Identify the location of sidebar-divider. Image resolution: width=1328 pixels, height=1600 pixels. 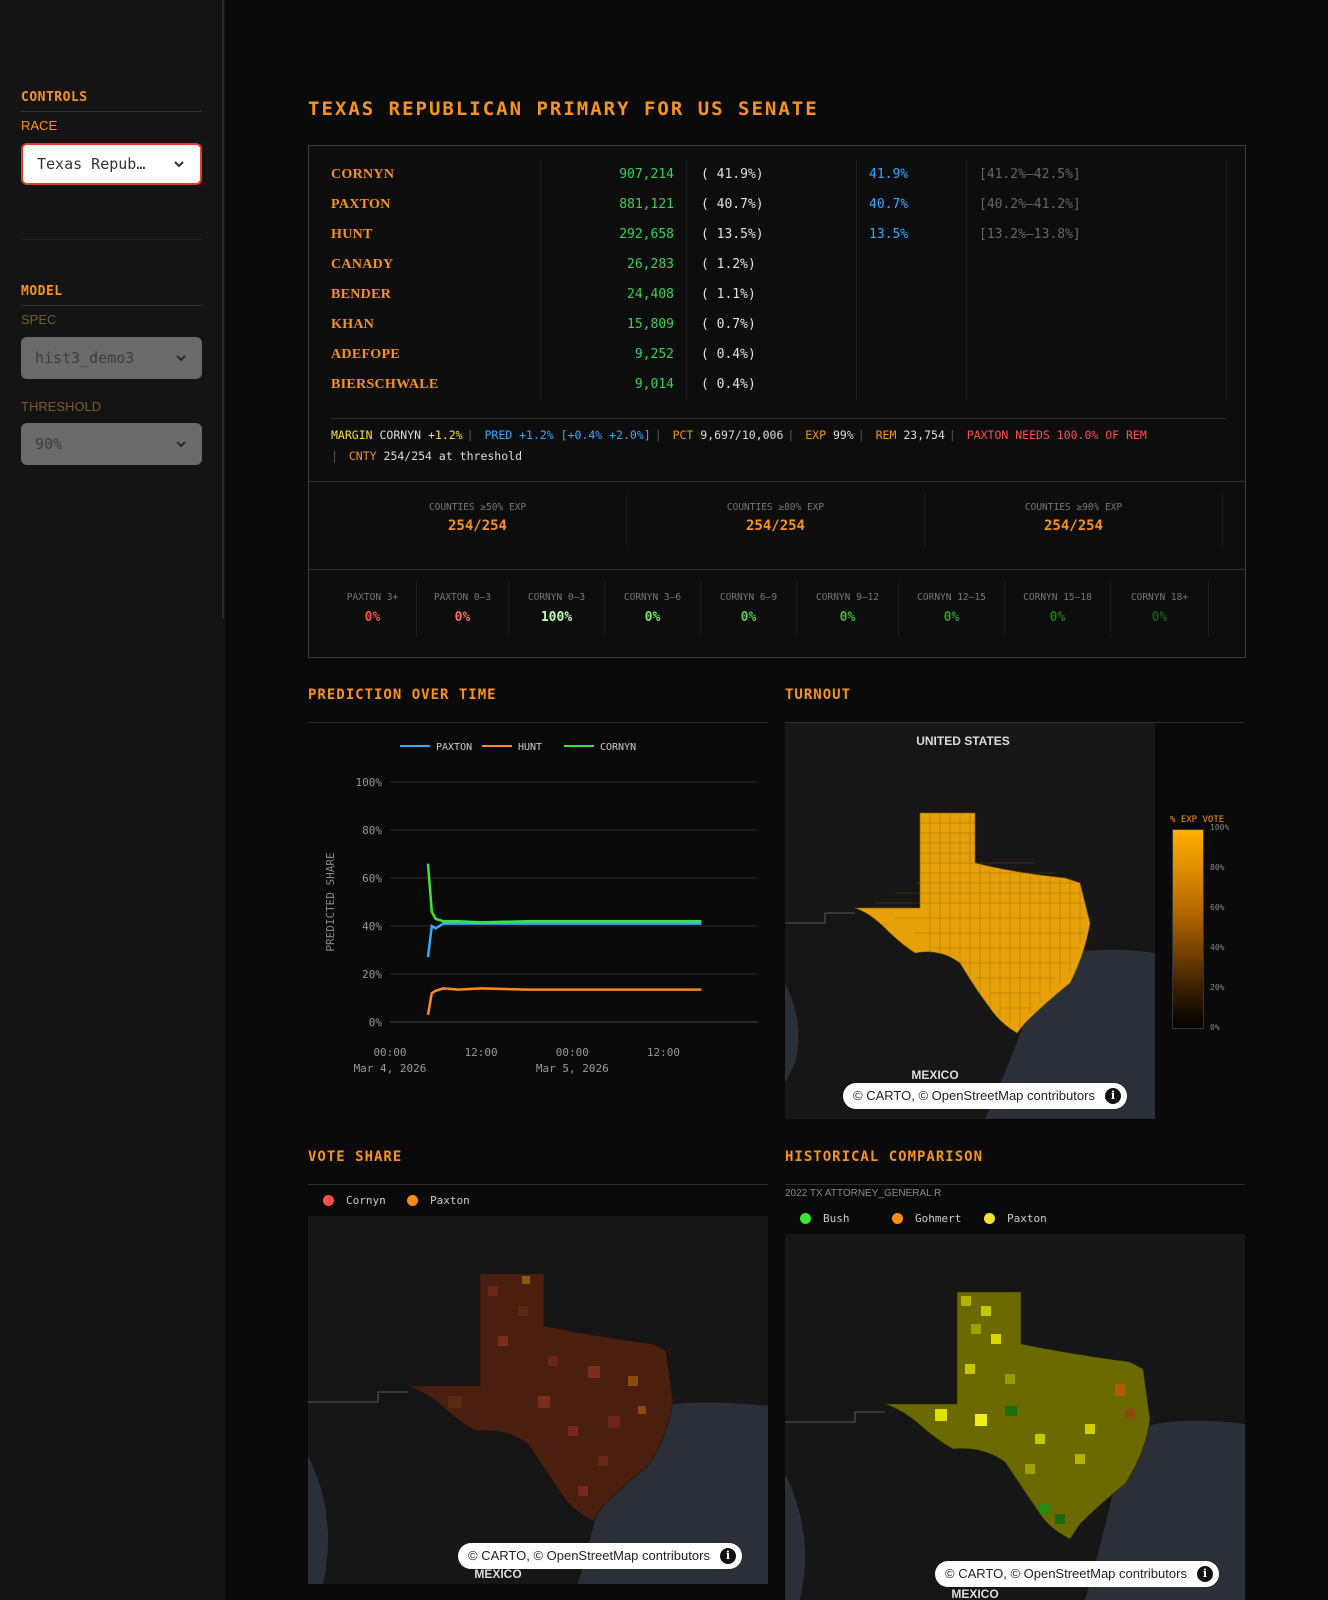
(111, 239).